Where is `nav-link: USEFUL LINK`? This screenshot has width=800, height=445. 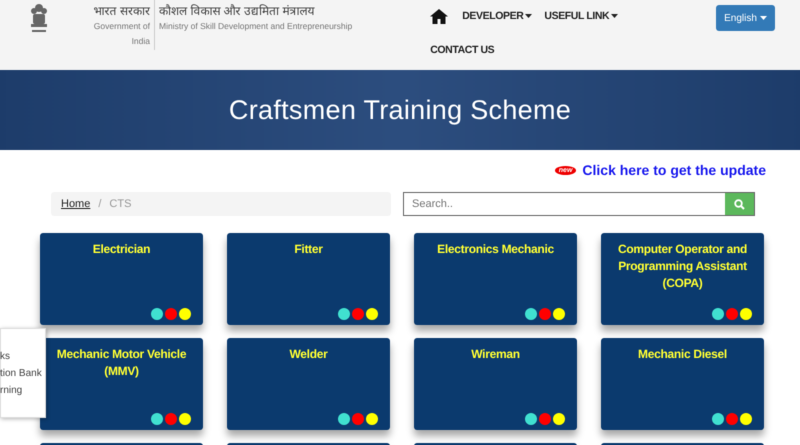
nav-link: USEFUL LINK is located at coordinates (581, 16).